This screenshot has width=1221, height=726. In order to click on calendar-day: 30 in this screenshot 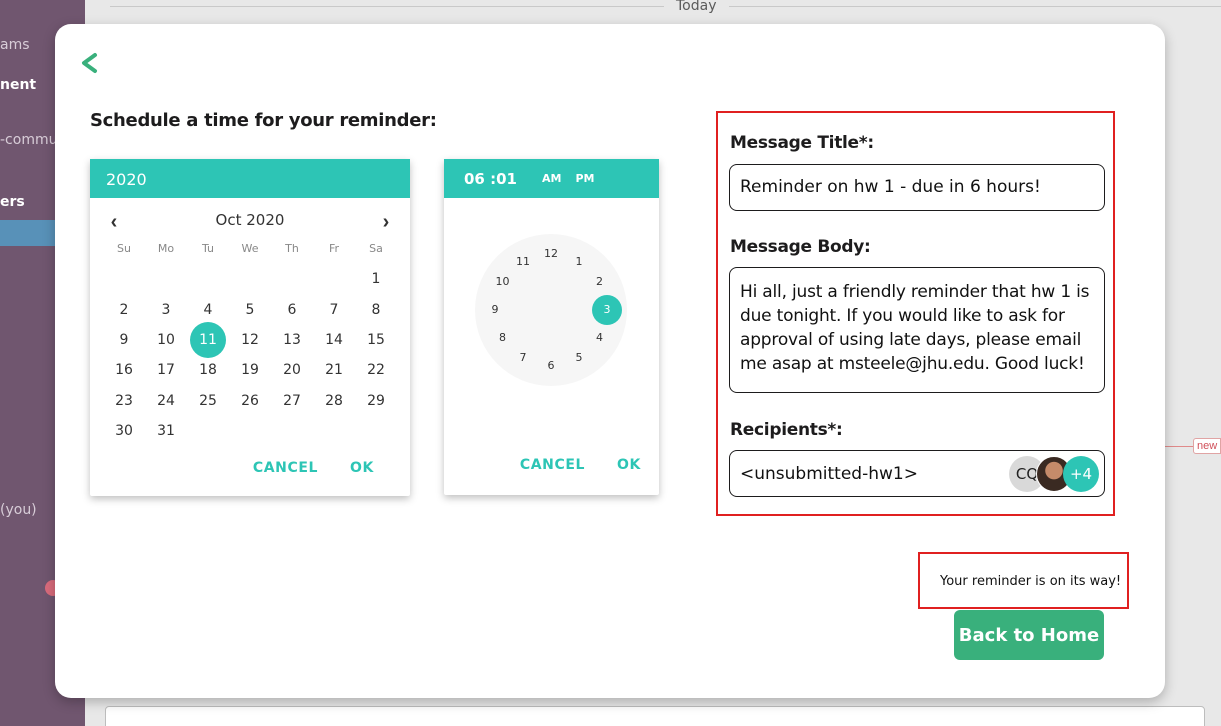, I will do `click(124, 431)`.